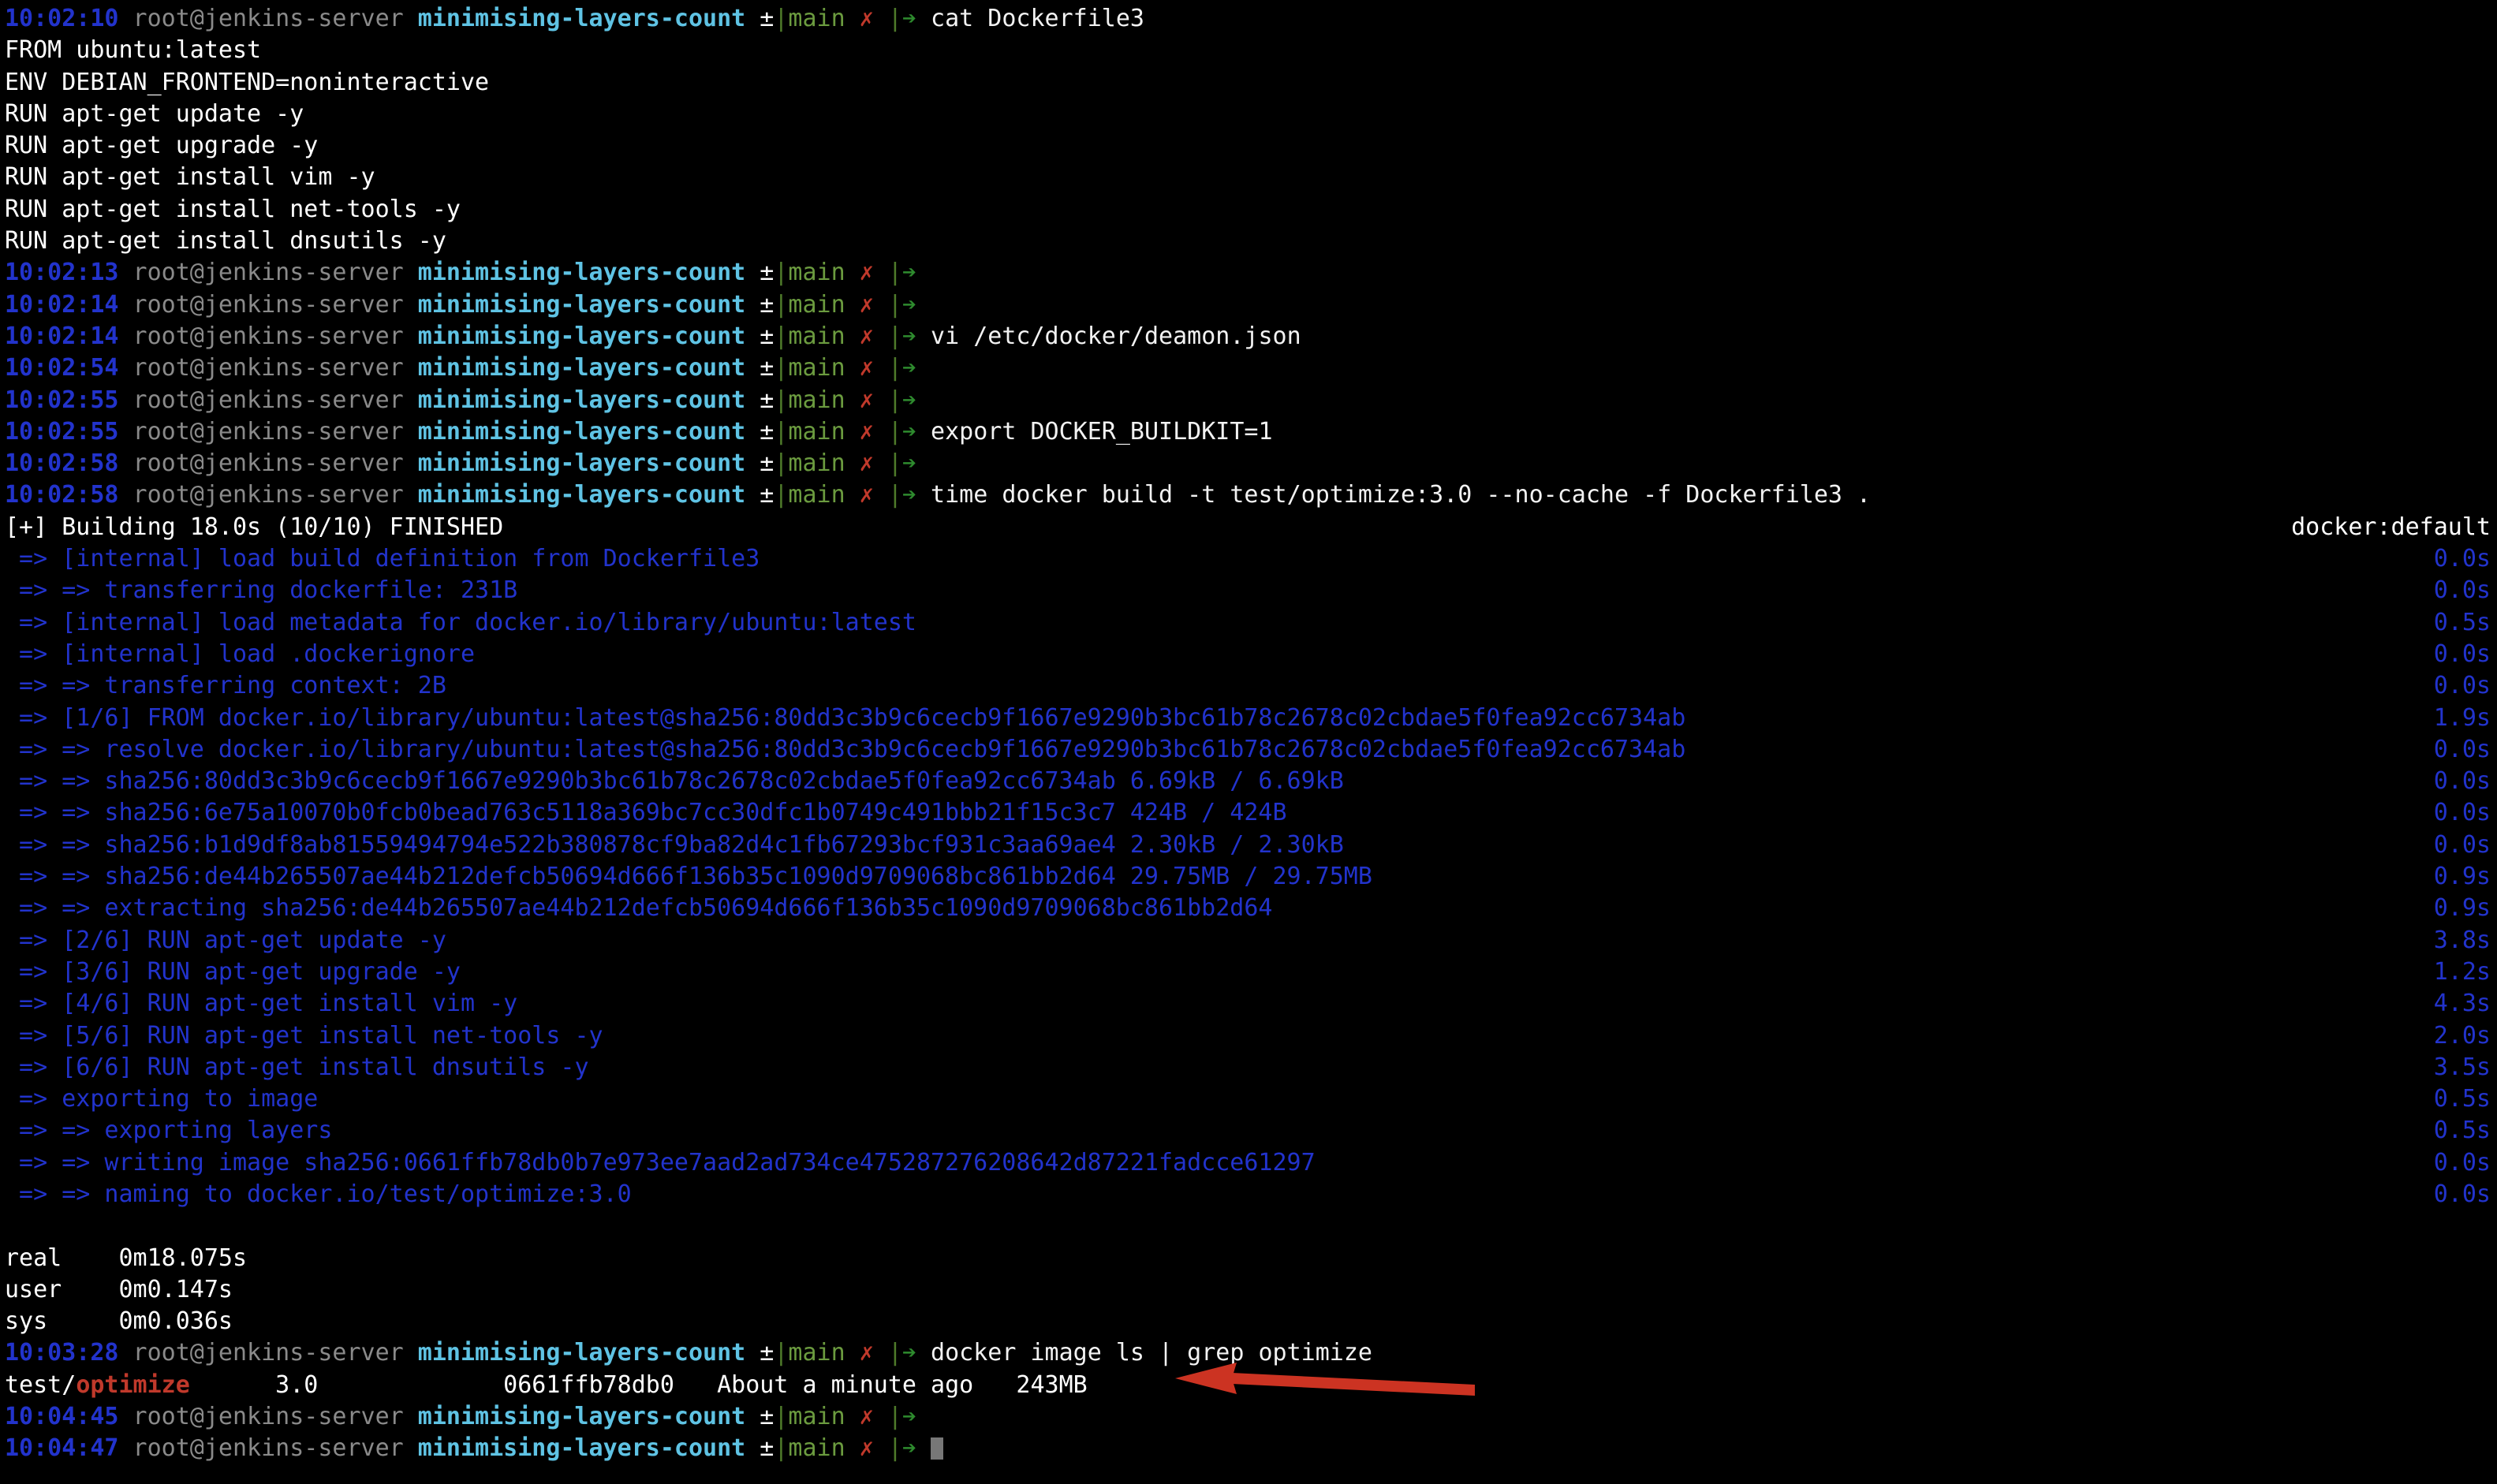 Image resolution: width=2497 pixels, height=1484 pixels. Describe the element at coordinates (1108, 336) in the screenshot. I see `prompt-command: vi /etc/docker/deamon.json` at that location.